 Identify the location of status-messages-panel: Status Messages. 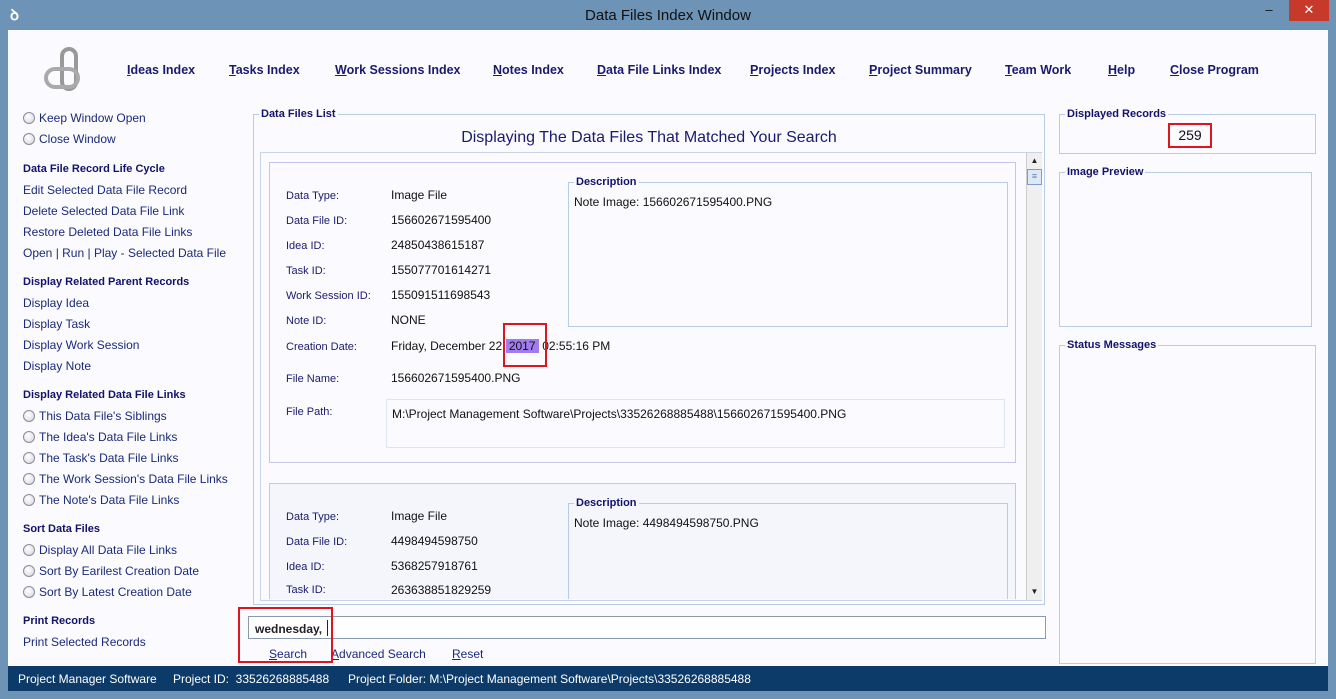
(1187, 501).